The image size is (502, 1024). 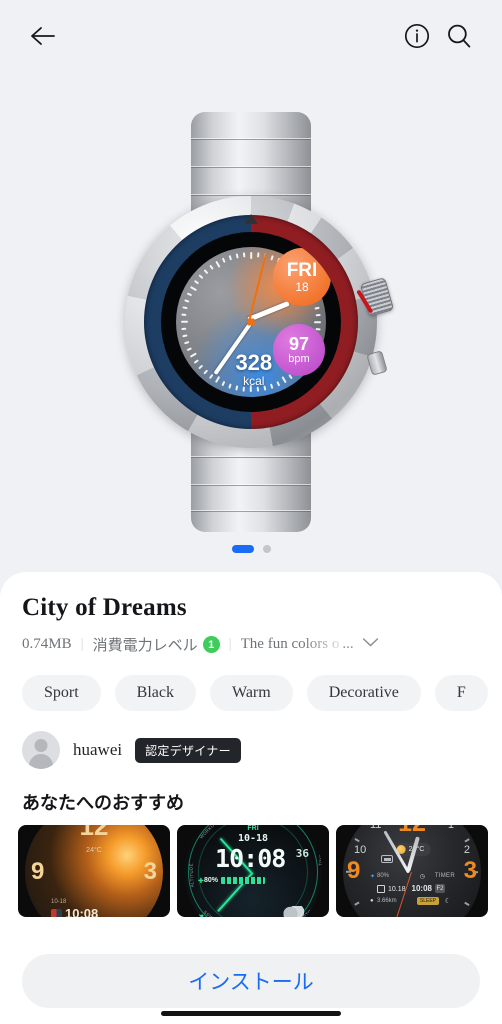 I want to click on info-button, so click(x=417, y=36).